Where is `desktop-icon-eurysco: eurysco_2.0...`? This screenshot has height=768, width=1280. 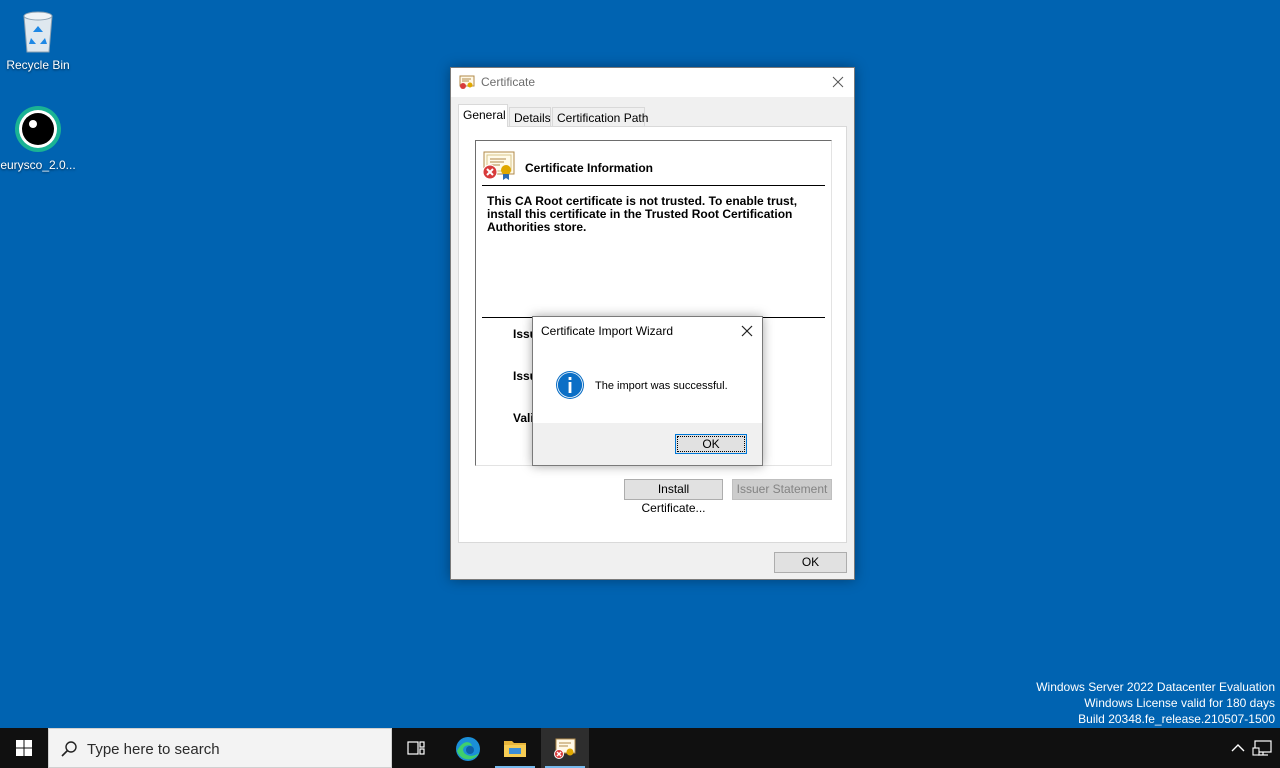
desktop-icon-eurysco: eurysco_2.0... is located at coordinates (38, 138).